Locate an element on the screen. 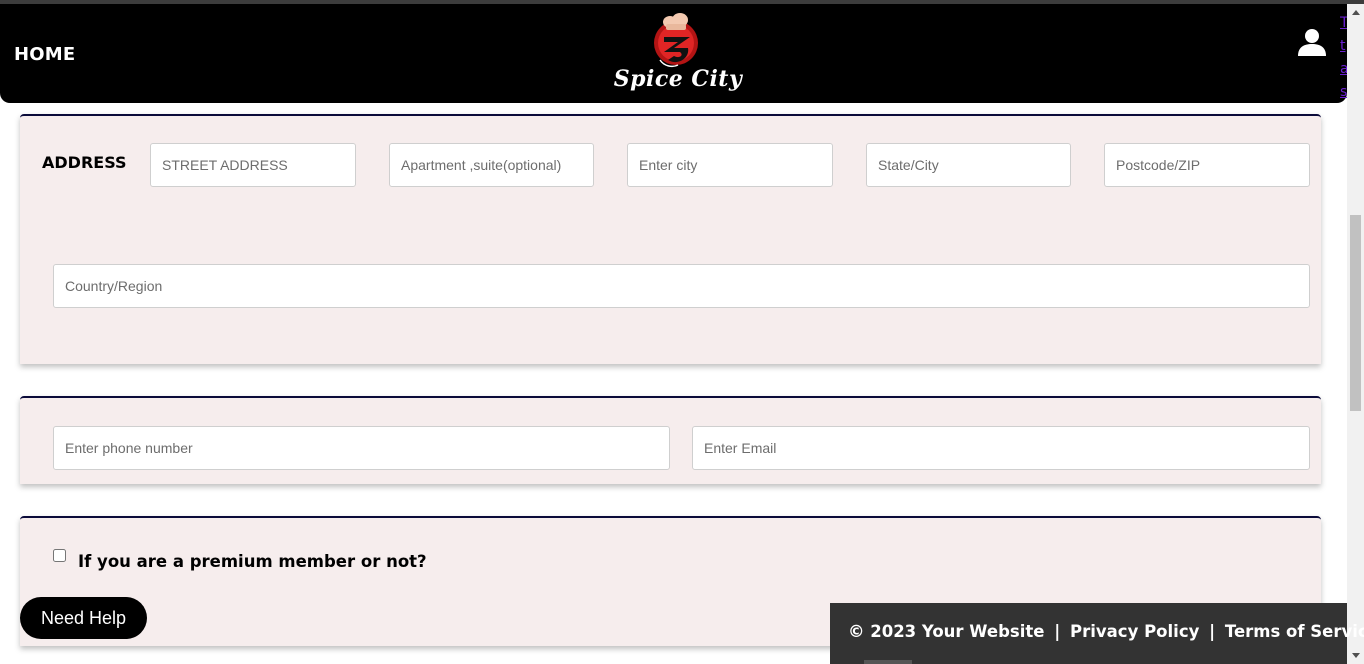  navbar: HOME Spice City T t a s is located at coordinates (674, 53).